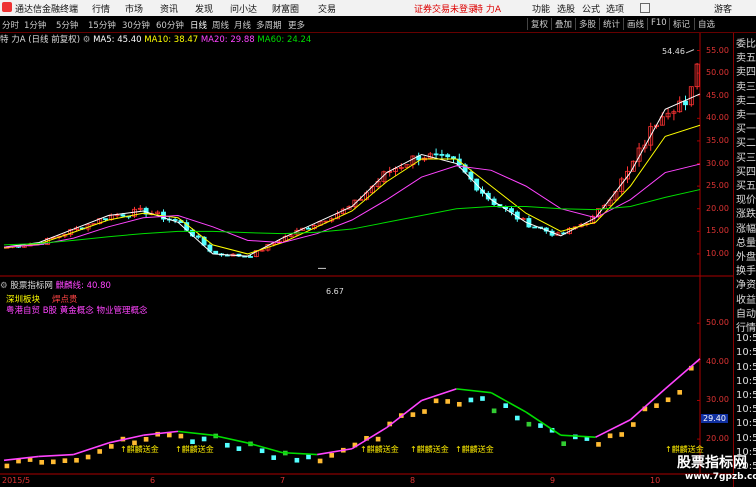 The image size is (756, 487). What do you see at coordinates (746, 186) in the screenshot?
I see `side-panel-item: 买五` at bounding box center [746, 186].